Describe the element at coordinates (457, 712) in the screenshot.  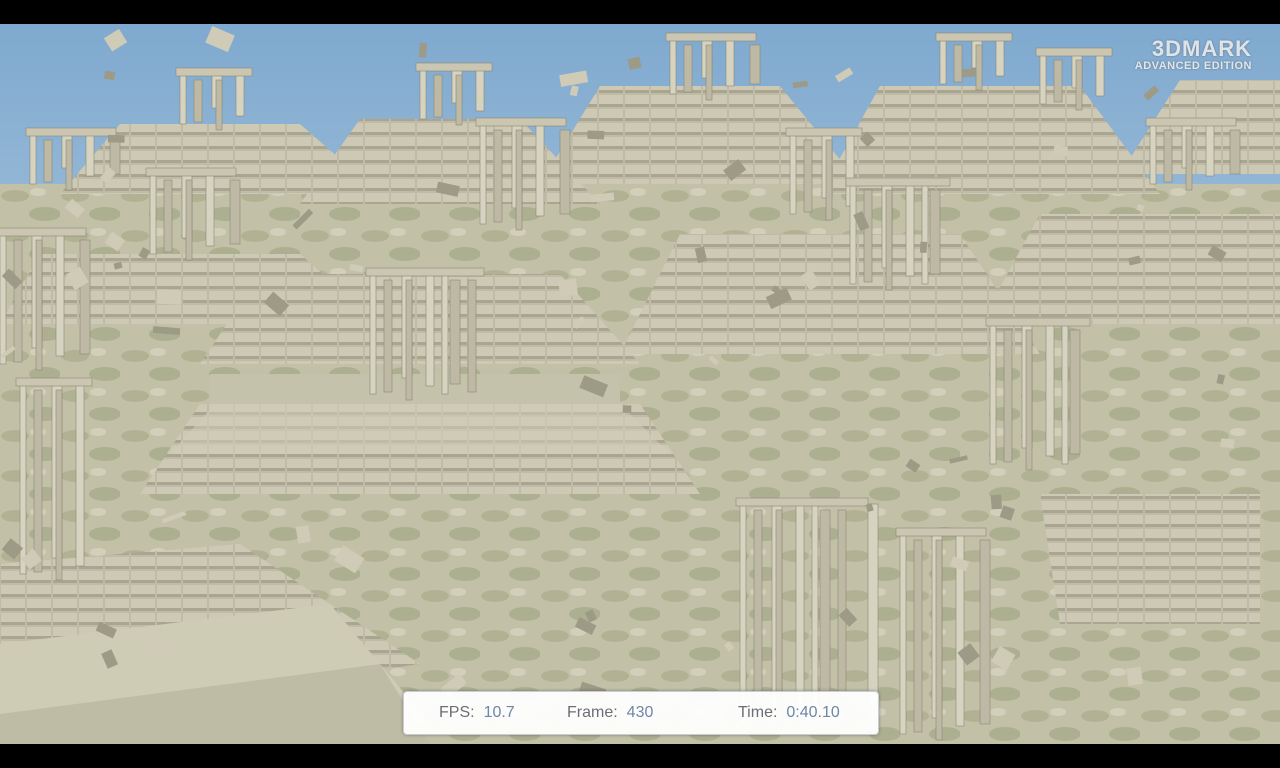
I see `fps-label: FPS:` at that location.